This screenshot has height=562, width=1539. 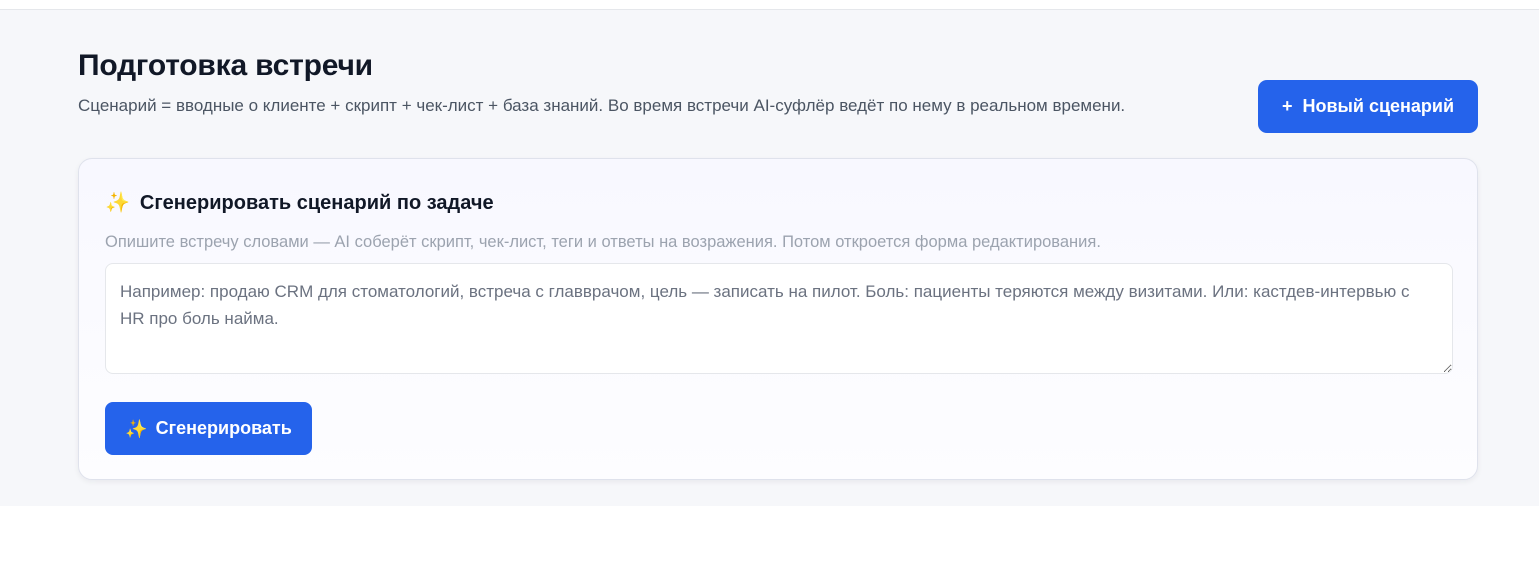 What do you see at coordinates (316, 203) in the screenshot?
I see `card-title: Сгенерировать сценарий по задаче` at bounding box center [316, 203].